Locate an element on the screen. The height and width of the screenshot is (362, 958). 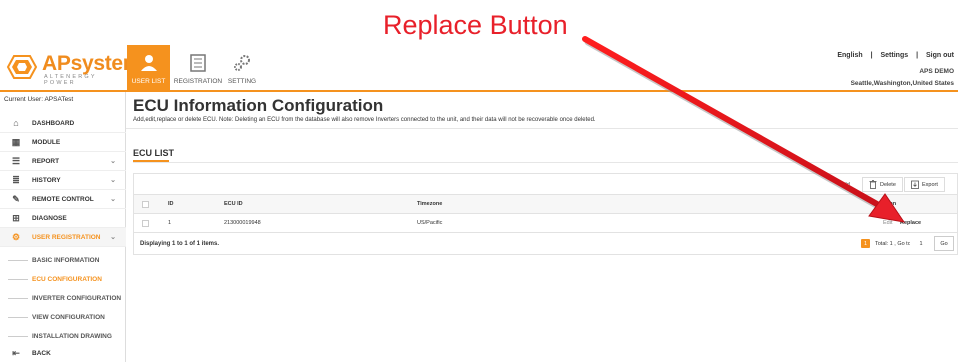
settings-link: Settings is located at coordinates (895, 55).